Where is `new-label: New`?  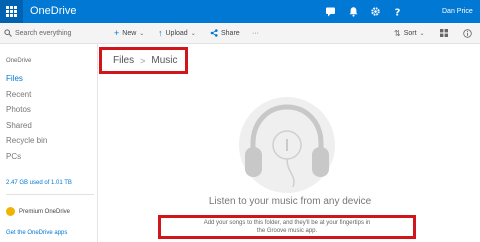
new-label: New is located at coordinates (129, 33).